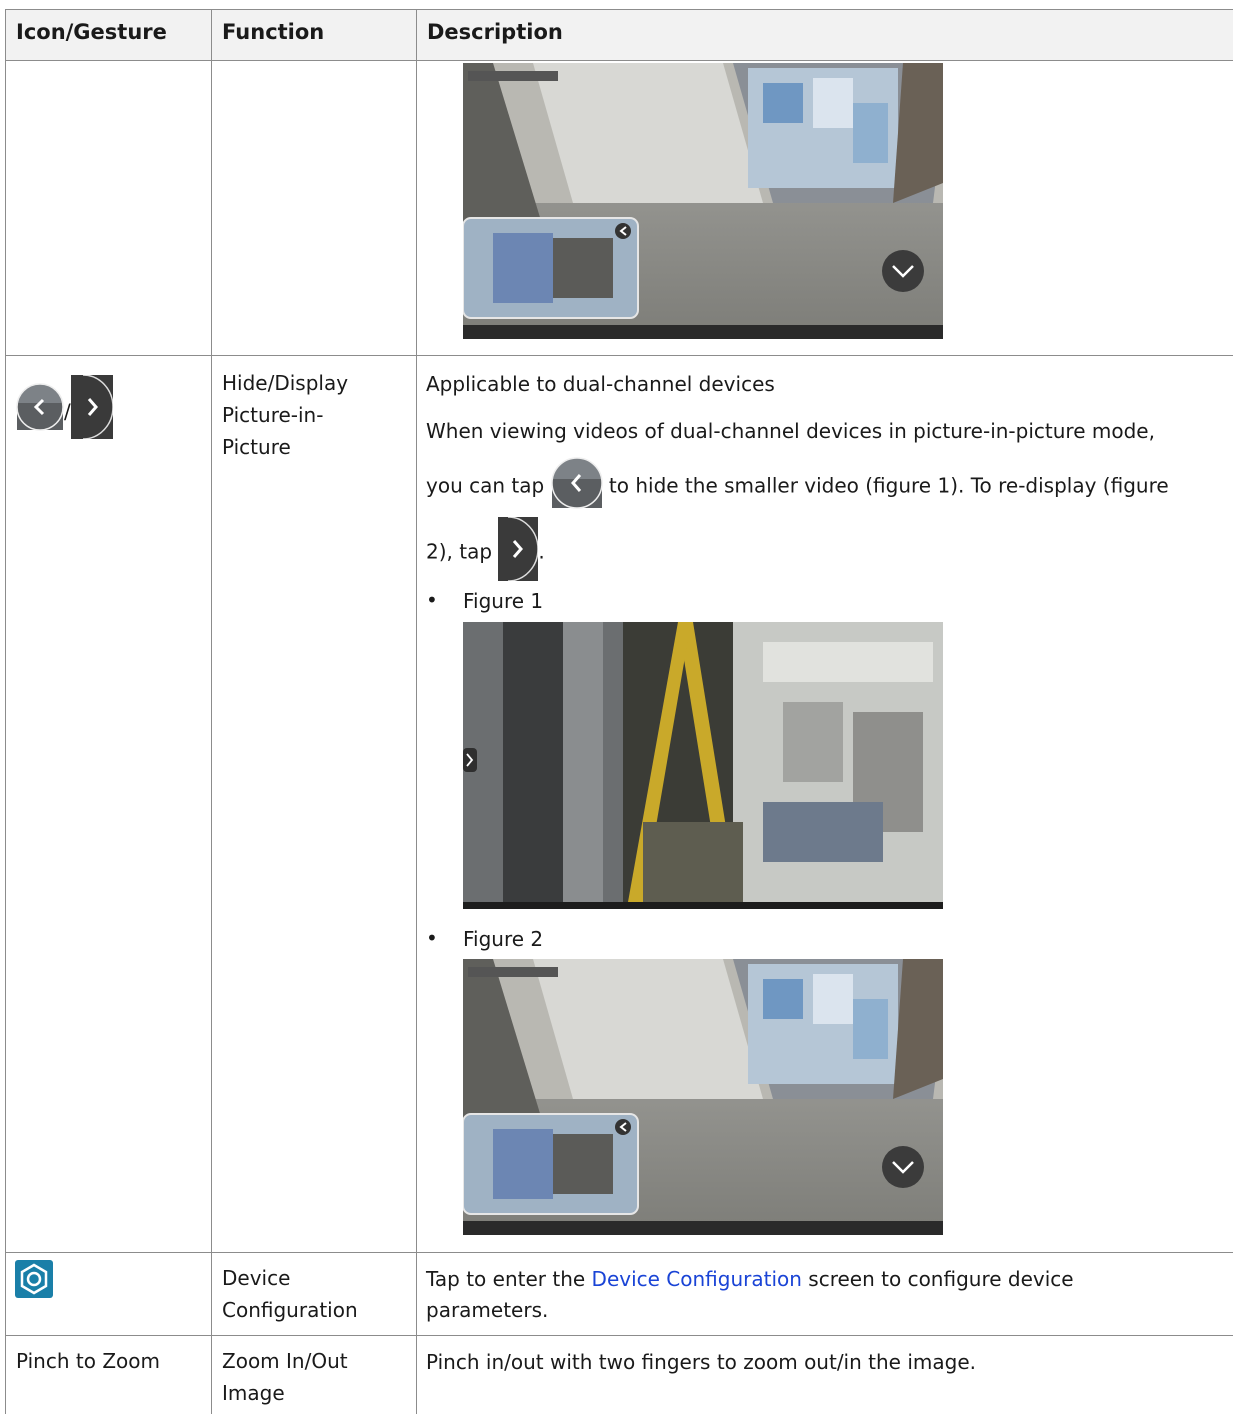 This screenshot has width=1233, height=1414. What do you see at coordinates (88, 1361) in the screenshot?
I see `pinch-to-zoom-label: Pinch to Zoom` at bounding box center [88, 1361].